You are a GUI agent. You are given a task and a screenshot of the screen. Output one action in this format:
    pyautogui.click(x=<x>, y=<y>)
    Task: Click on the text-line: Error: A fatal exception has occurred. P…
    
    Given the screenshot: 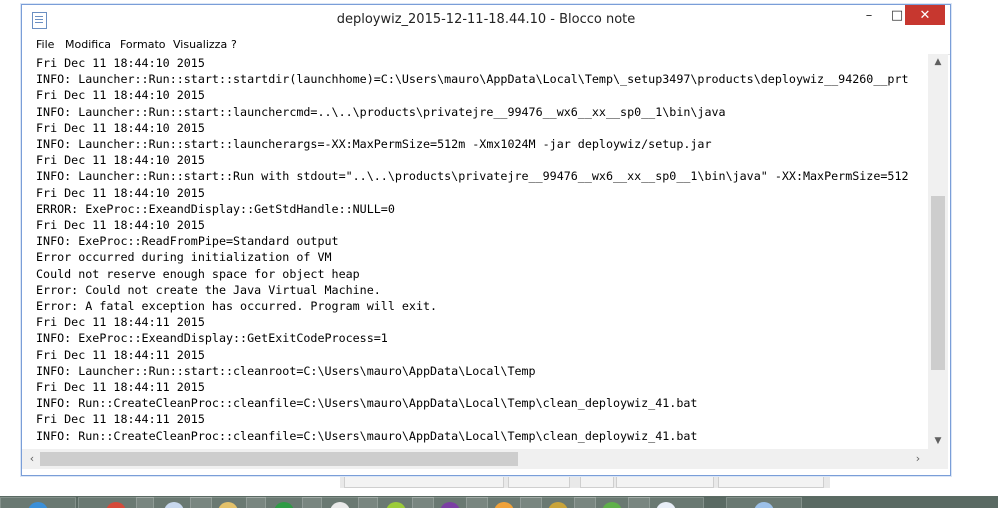 What is the action you would take?
    pyautogui.click(x=237, y=306)
    